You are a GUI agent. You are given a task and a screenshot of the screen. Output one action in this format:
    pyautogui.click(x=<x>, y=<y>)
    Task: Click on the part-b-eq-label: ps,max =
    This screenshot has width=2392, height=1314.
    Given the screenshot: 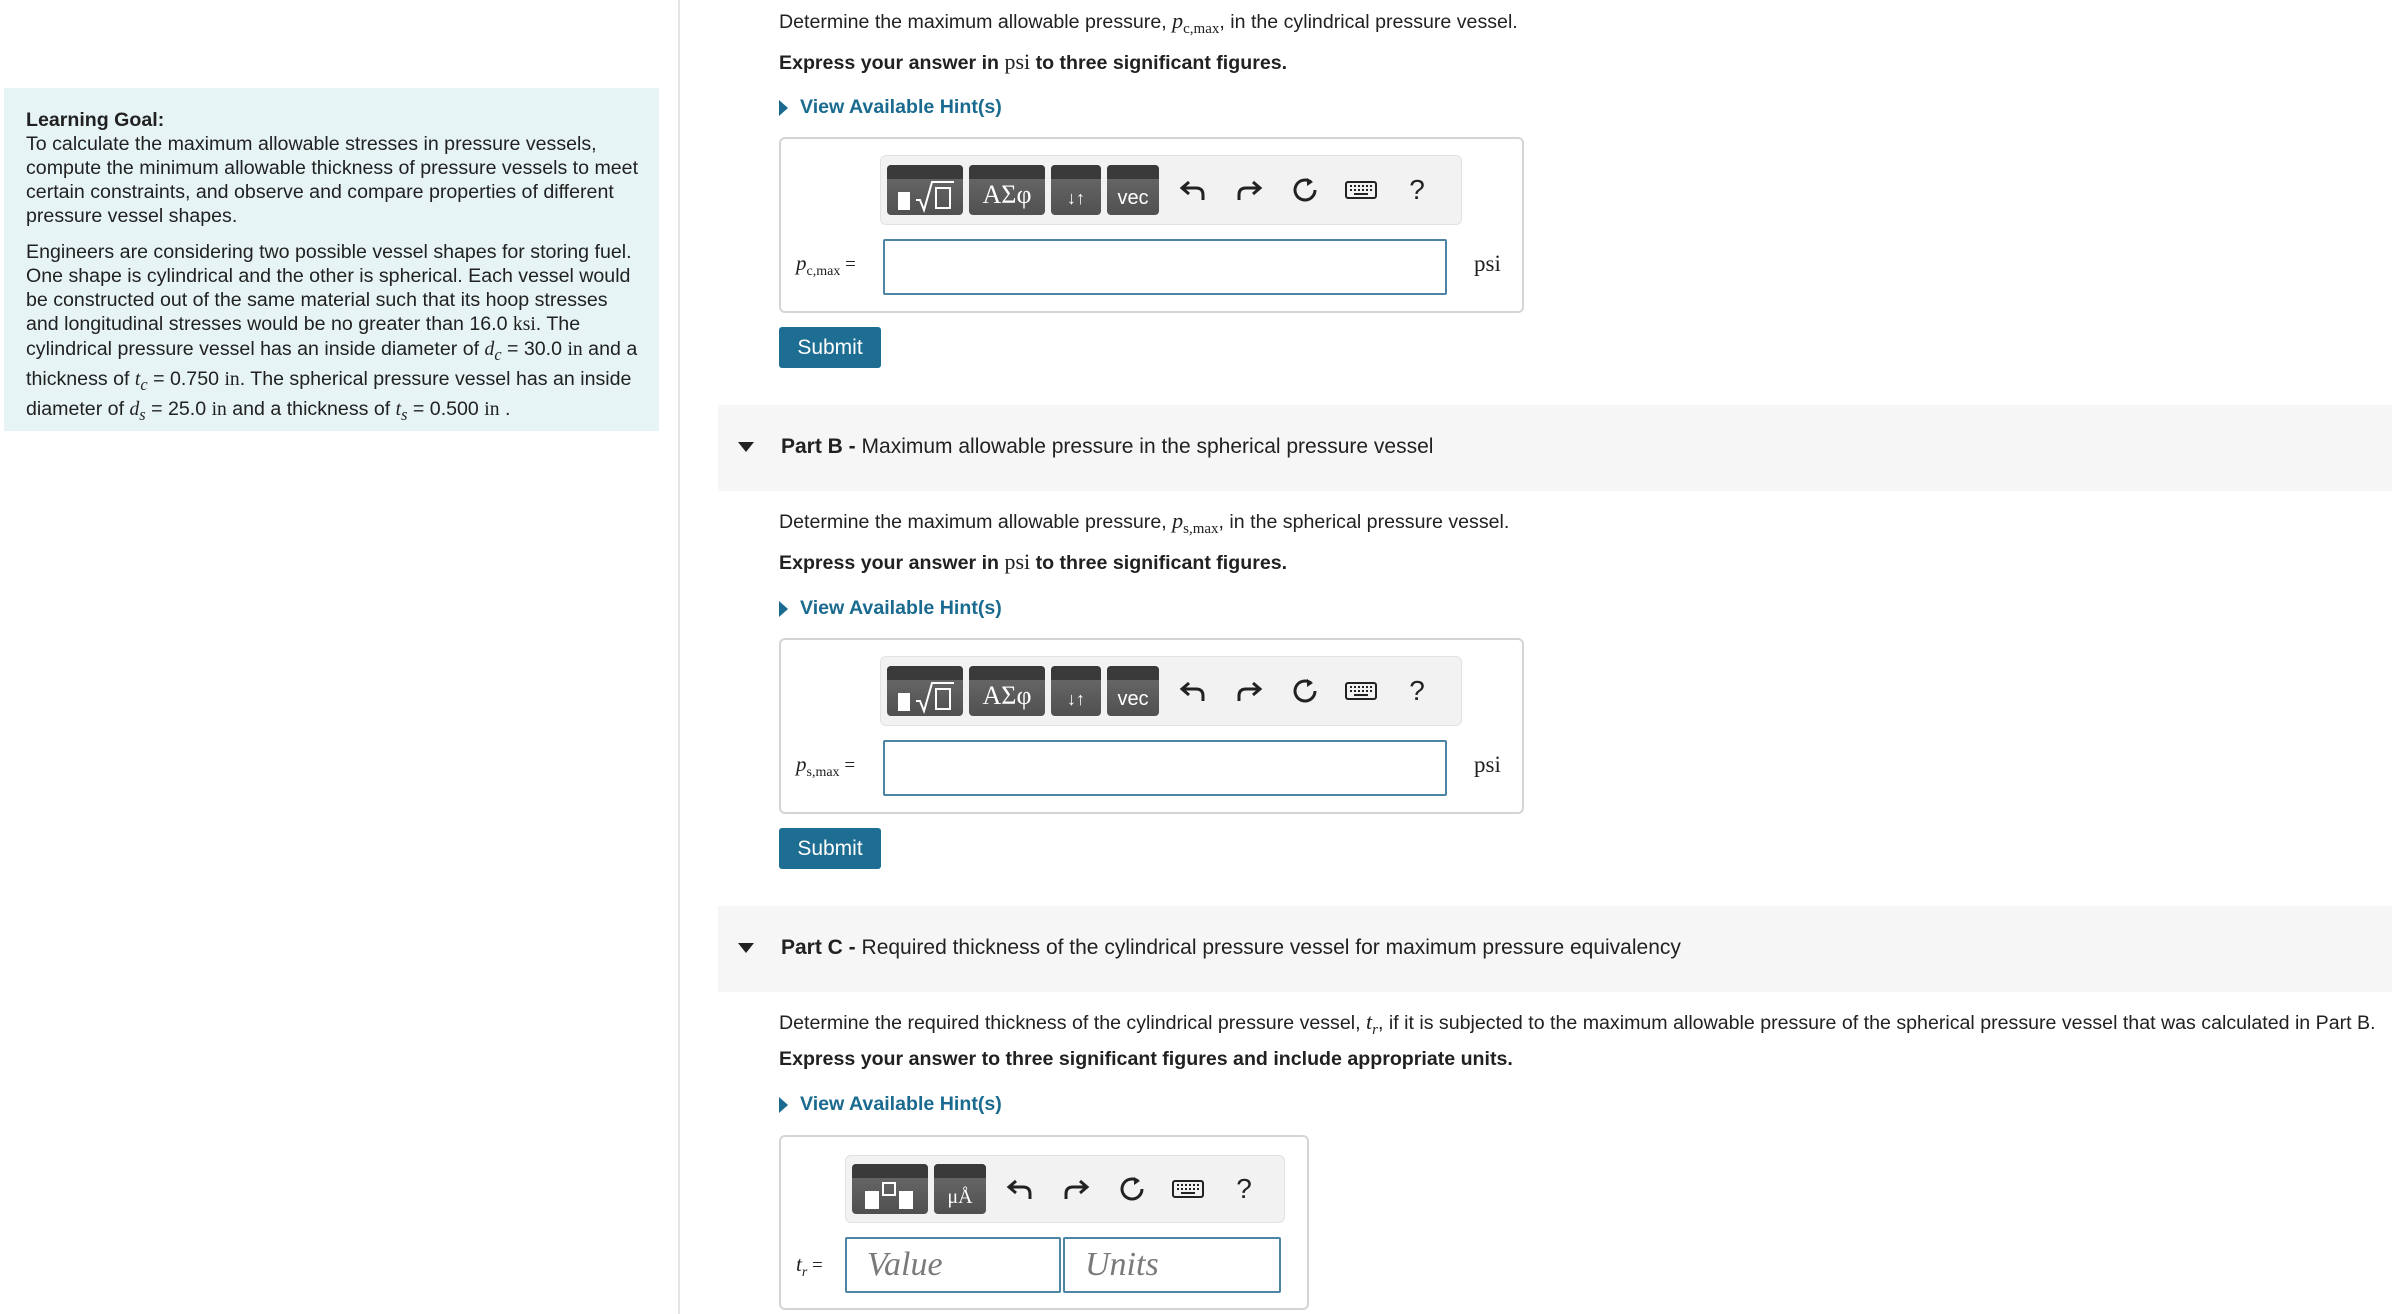 What is the action you would take?
    pyautogui.click(x=825, y=766)
    